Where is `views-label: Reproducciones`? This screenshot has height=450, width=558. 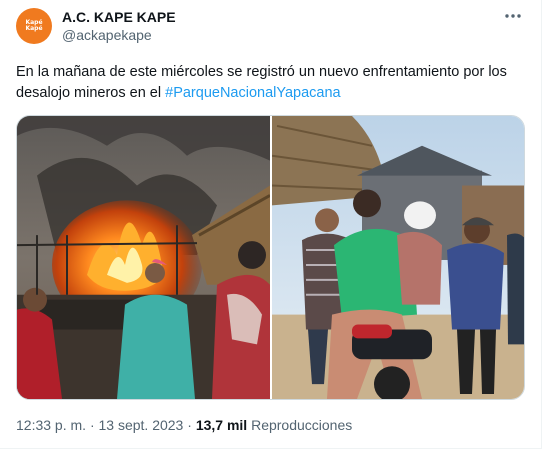
views-label: Reproducciones is located at coordinates (301, 425).